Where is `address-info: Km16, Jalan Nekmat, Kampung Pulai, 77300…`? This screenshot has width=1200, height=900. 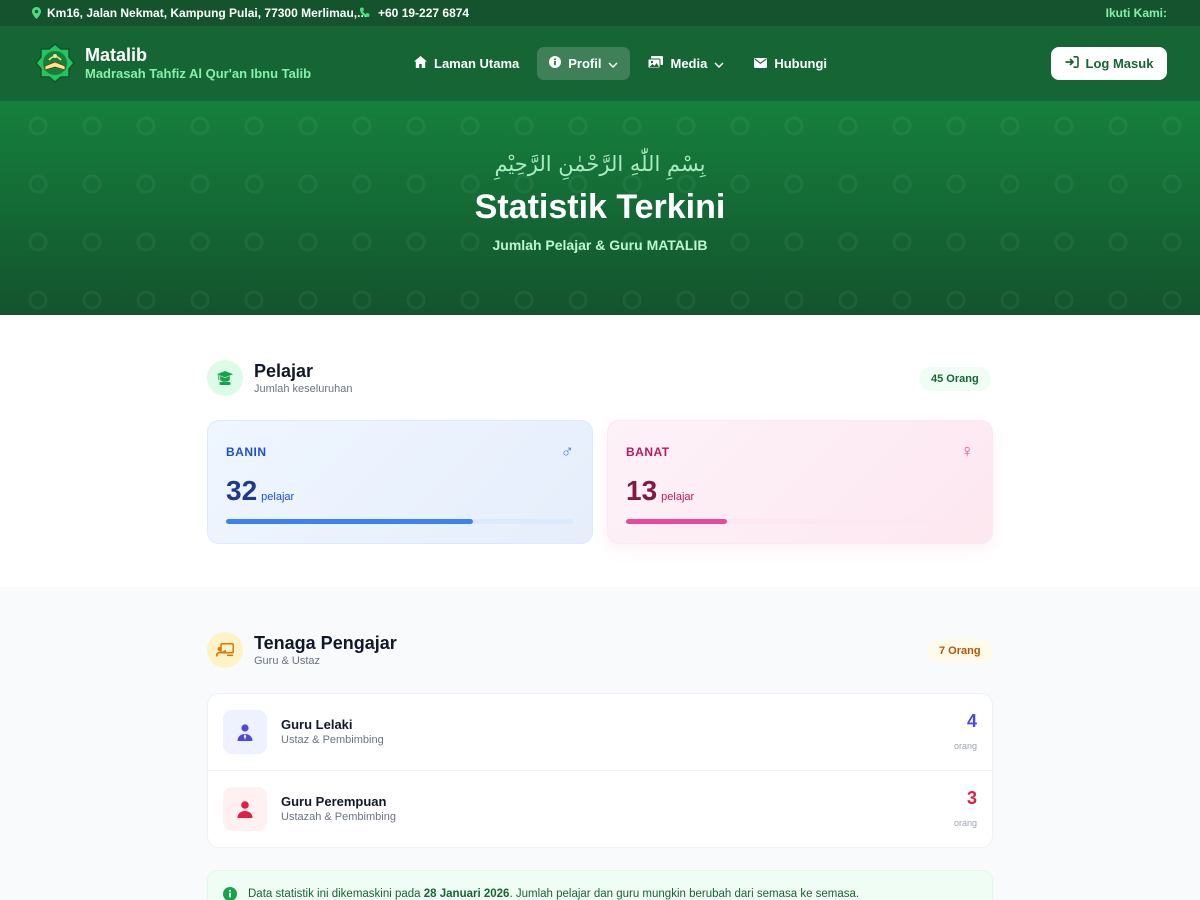
address-info: Km16, Jalan Nekmat, Kampung Pulai, 77300… is located at coordinates (199, 13).